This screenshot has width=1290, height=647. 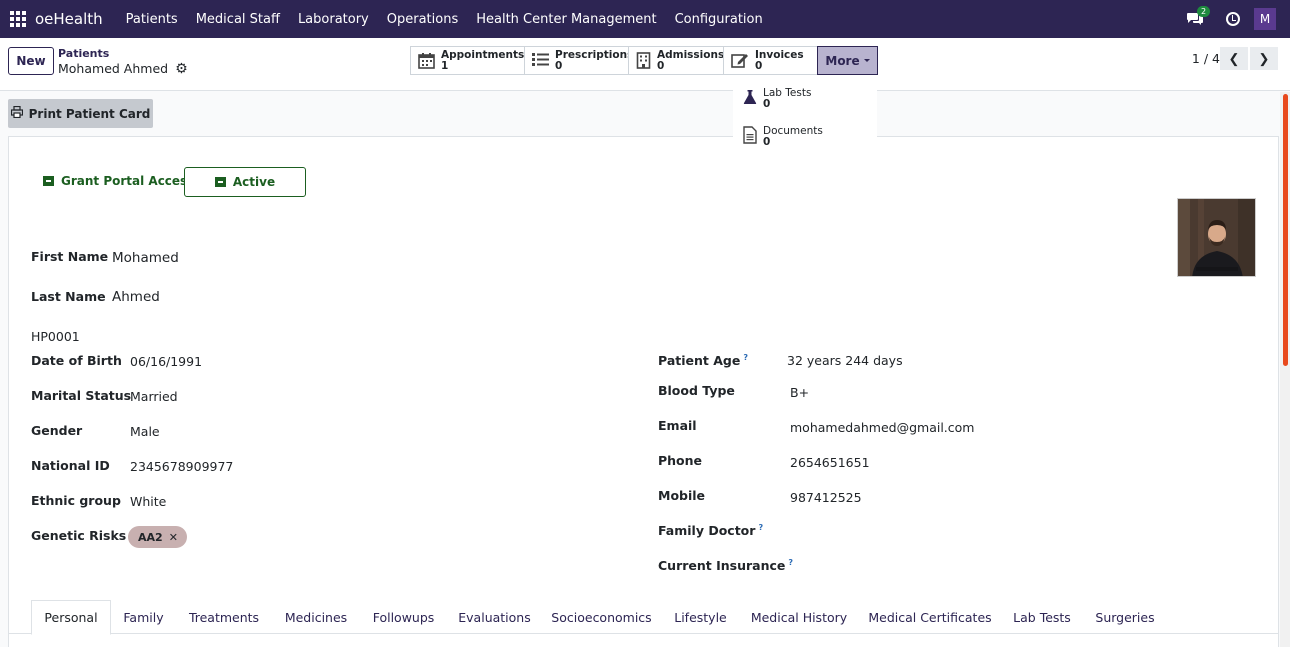 I want to click on grant-portal-access-button: Grant Portal Access, so click(x=118, y=181).